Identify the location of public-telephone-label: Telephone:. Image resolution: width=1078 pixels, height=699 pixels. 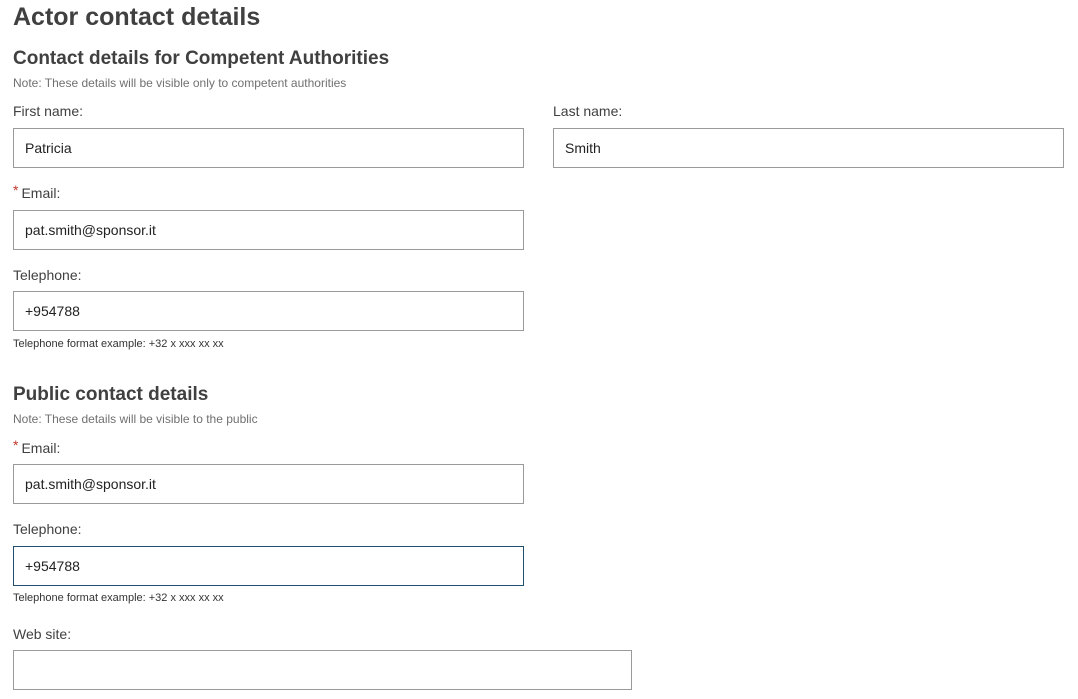
(47, 529).